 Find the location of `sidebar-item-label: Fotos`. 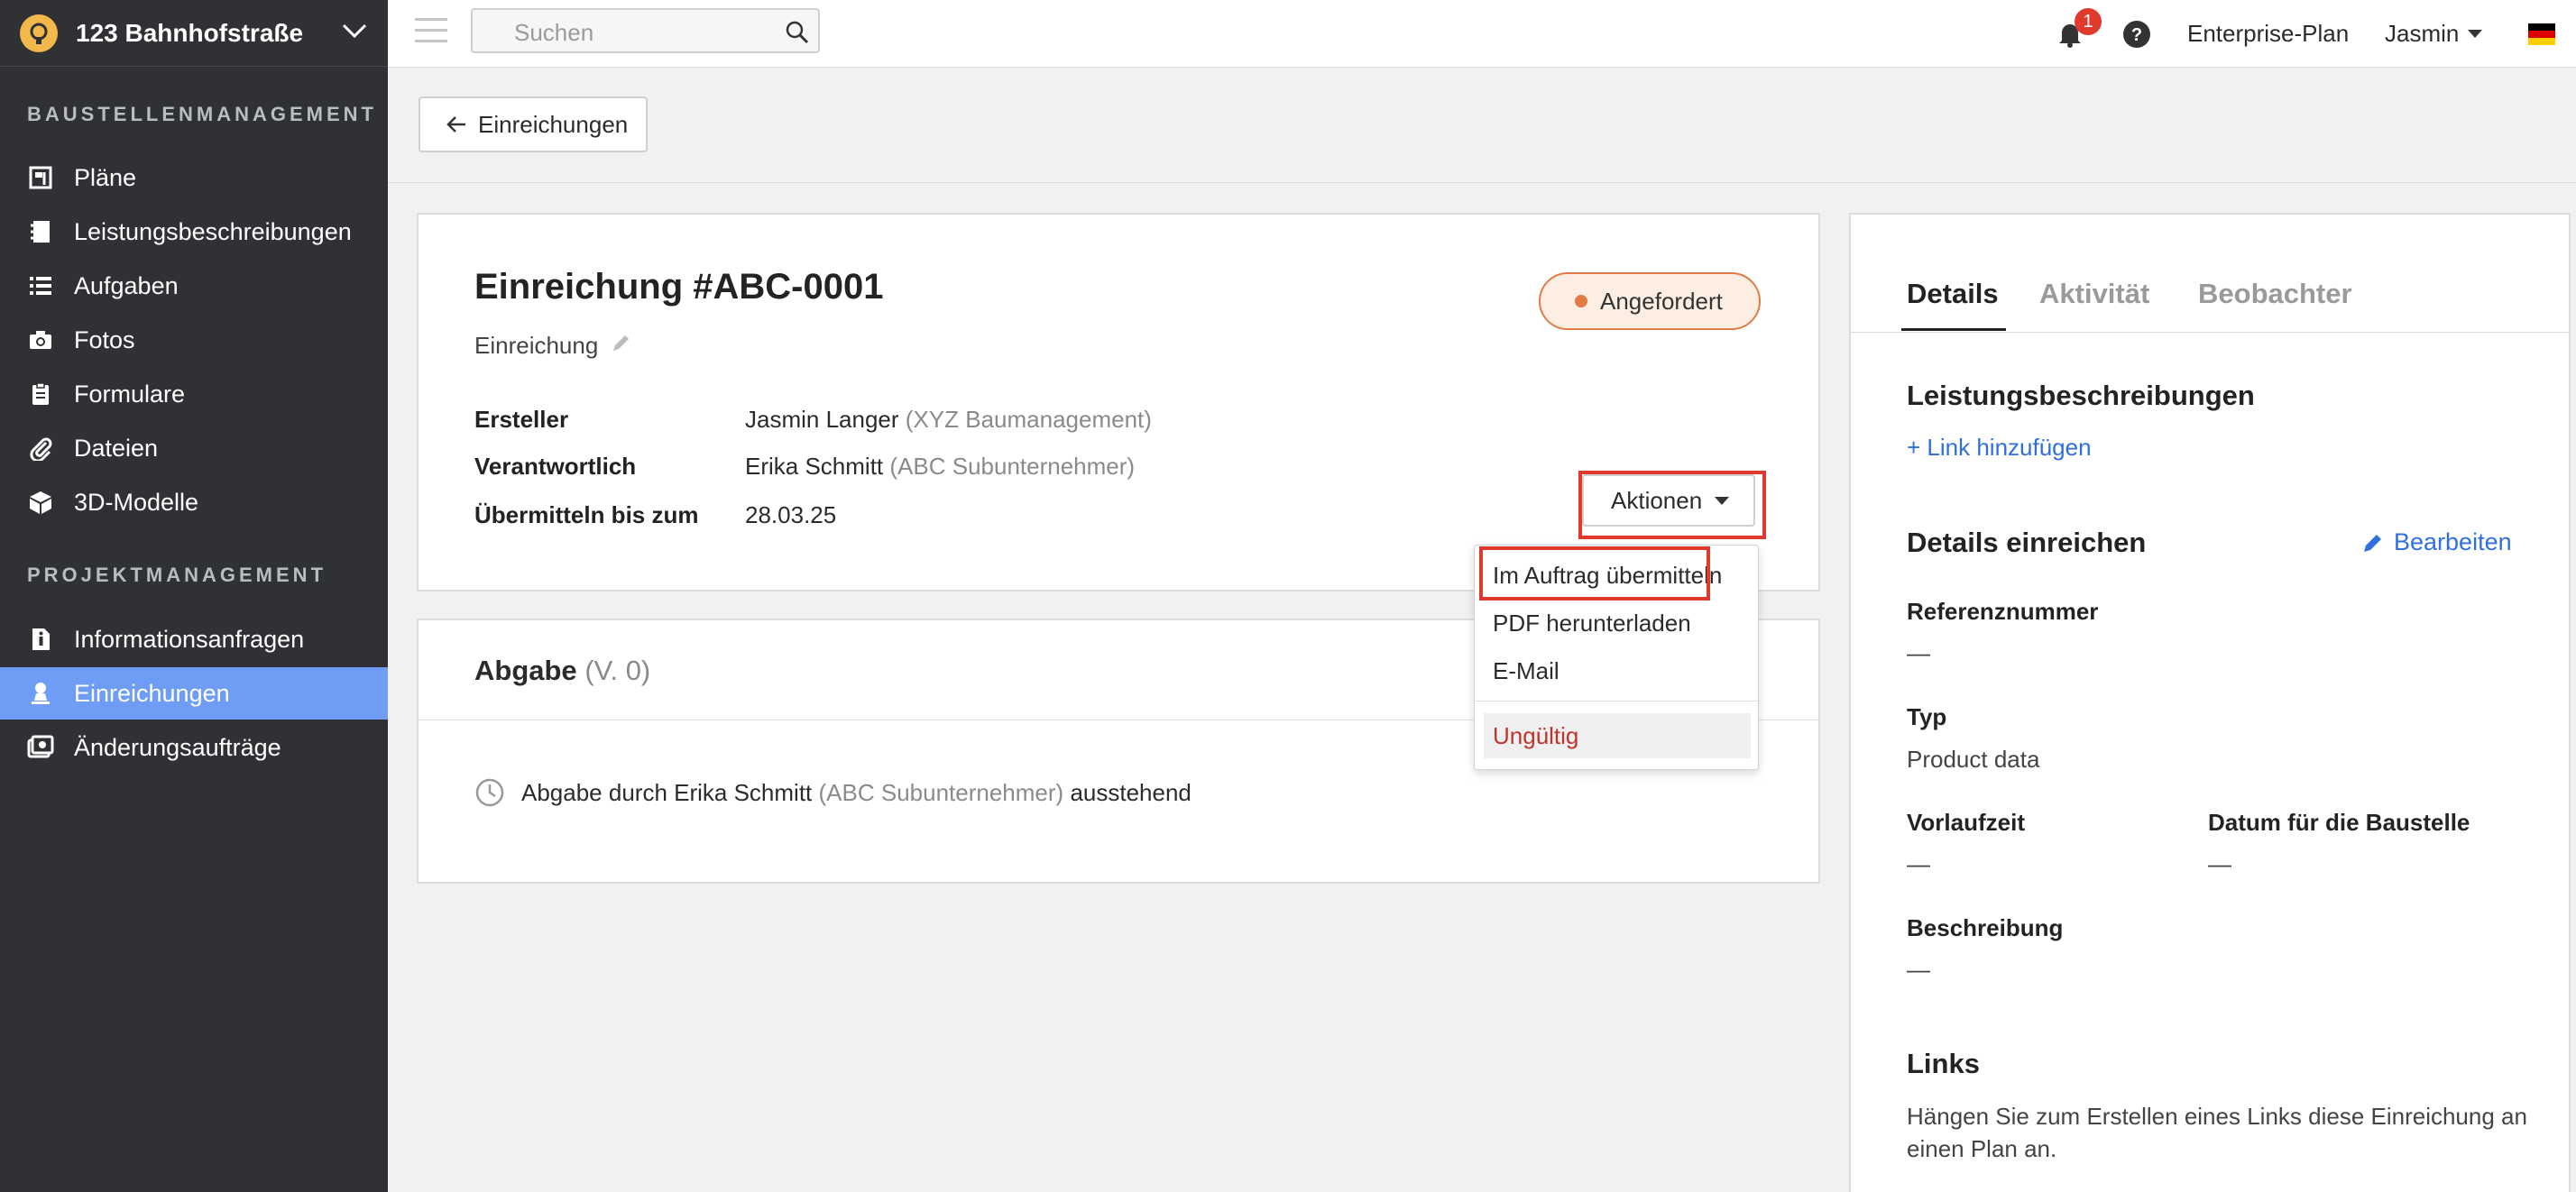

sidebar-item-label: Fotos is located at coordinates (105, 340).